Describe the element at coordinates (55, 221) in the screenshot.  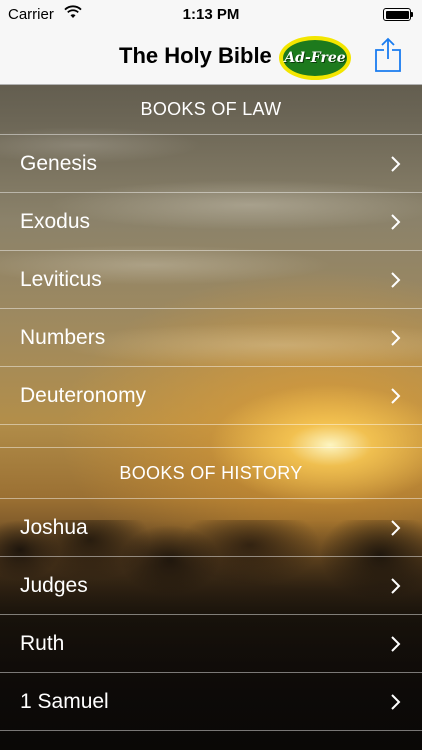
I see `list-item-label: Exodus` at that location.